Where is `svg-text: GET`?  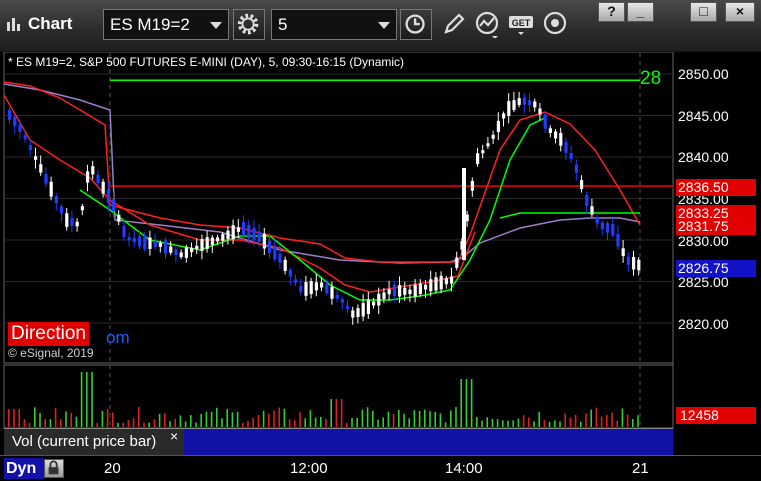 svg-text: GET is located at coordinates (521, 23).